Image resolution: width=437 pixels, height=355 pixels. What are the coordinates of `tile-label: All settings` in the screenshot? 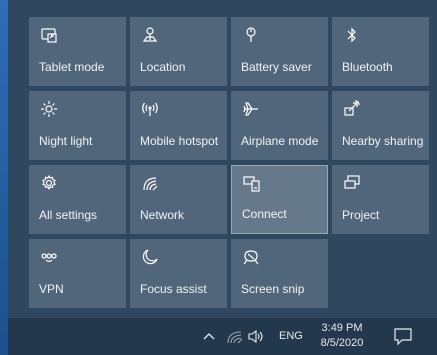 It's located at (68, 215).